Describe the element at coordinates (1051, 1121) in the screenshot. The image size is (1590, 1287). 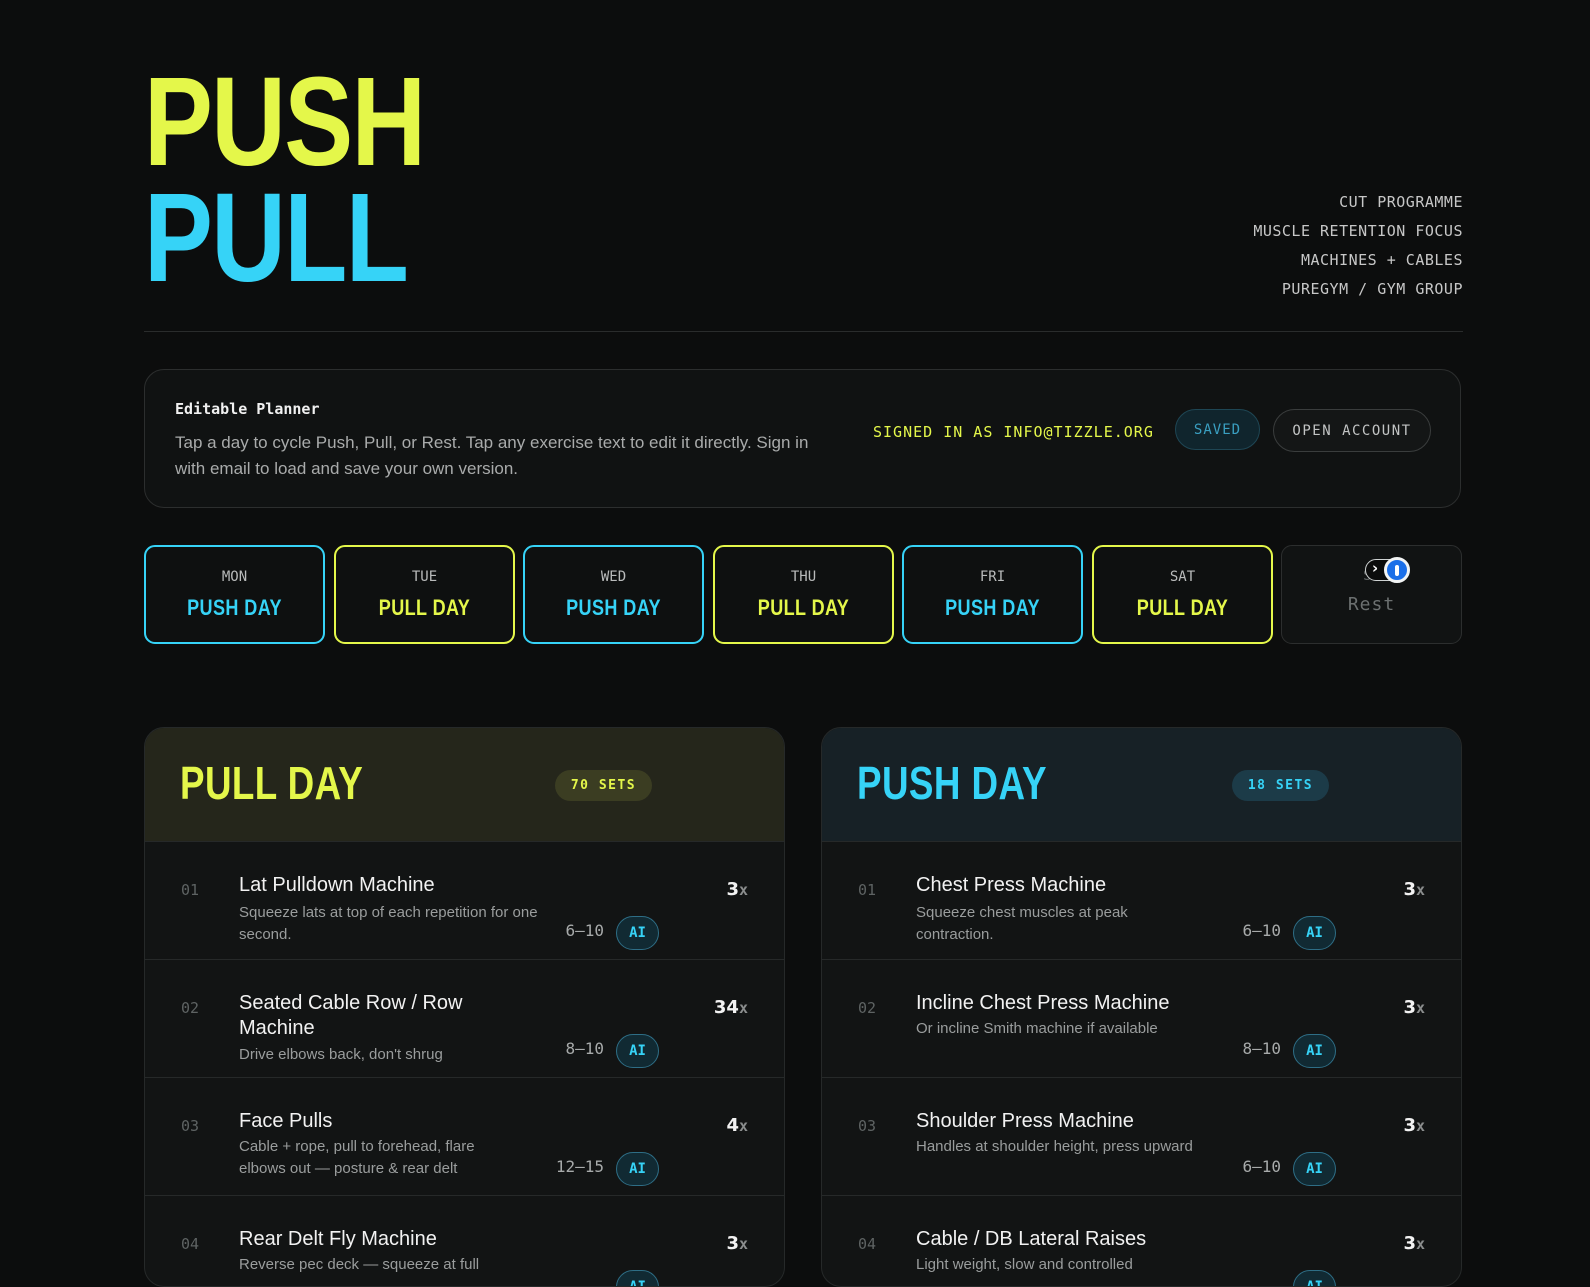
I see `exercise-name: Shoulder Press Machine` at that location.